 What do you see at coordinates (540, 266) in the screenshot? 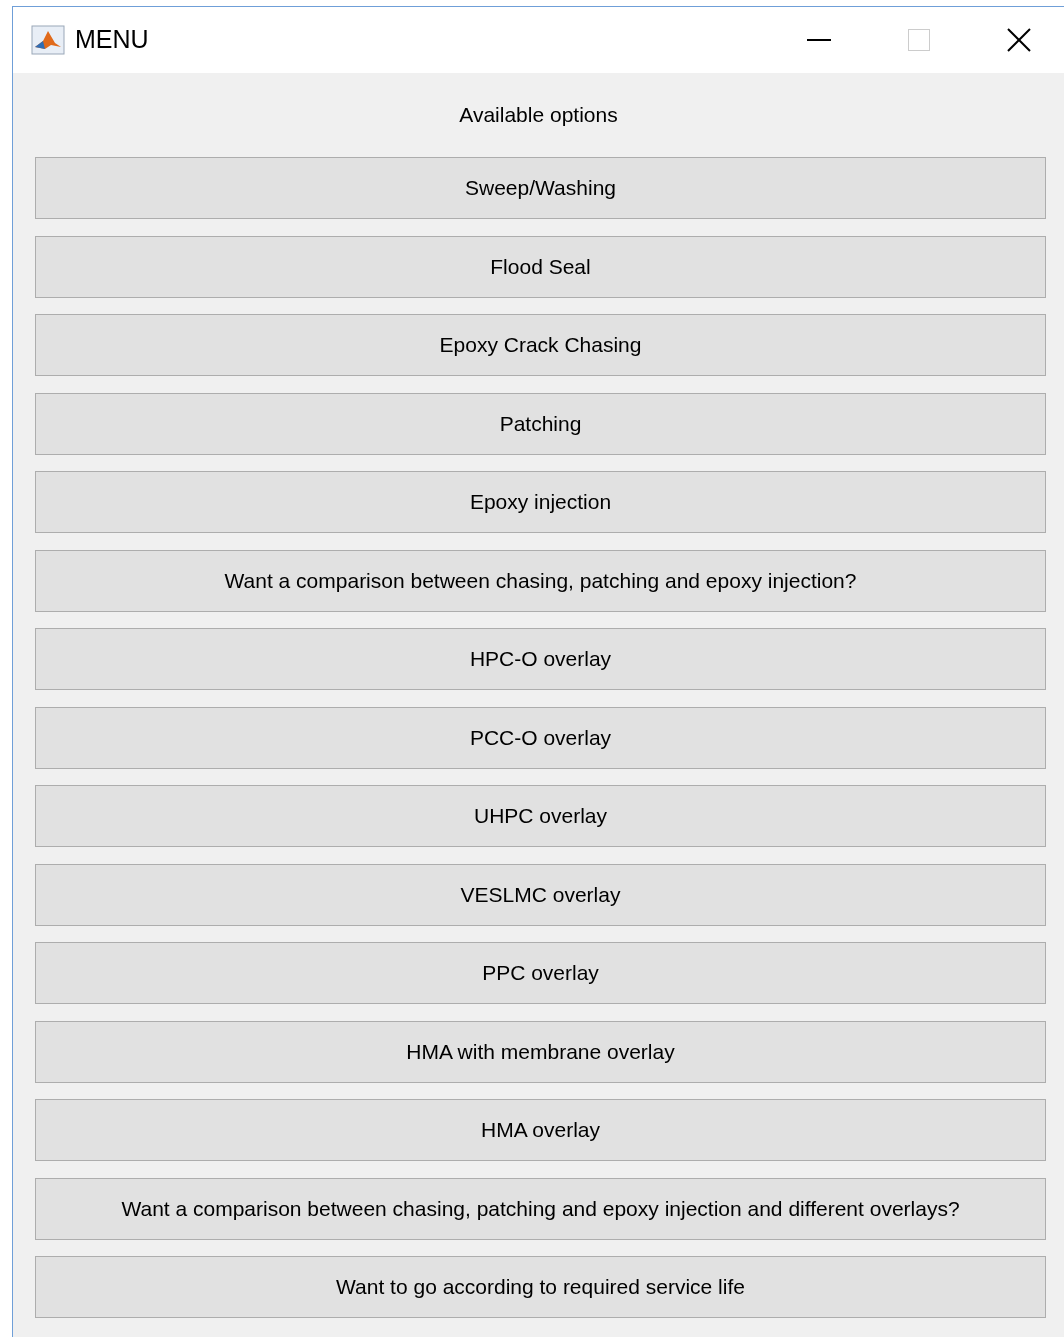
I see `option-button: Flood Seal` at bounding box center [540, 266].